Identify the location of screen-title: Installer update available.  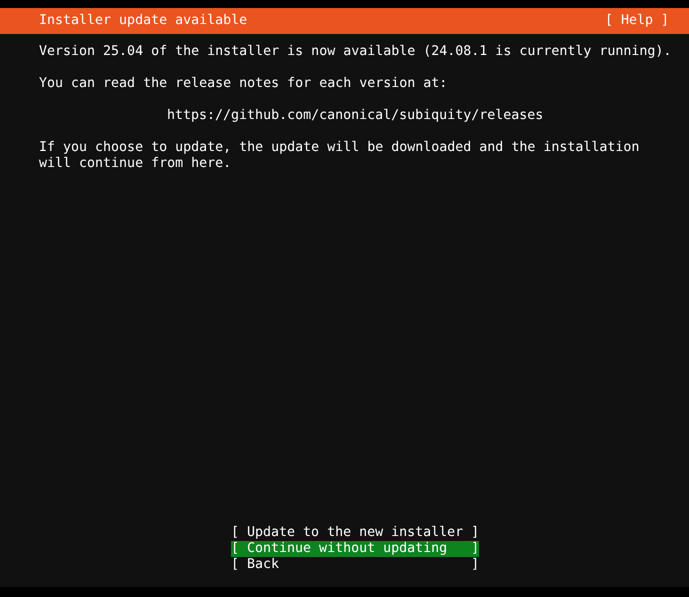
(143, 21).